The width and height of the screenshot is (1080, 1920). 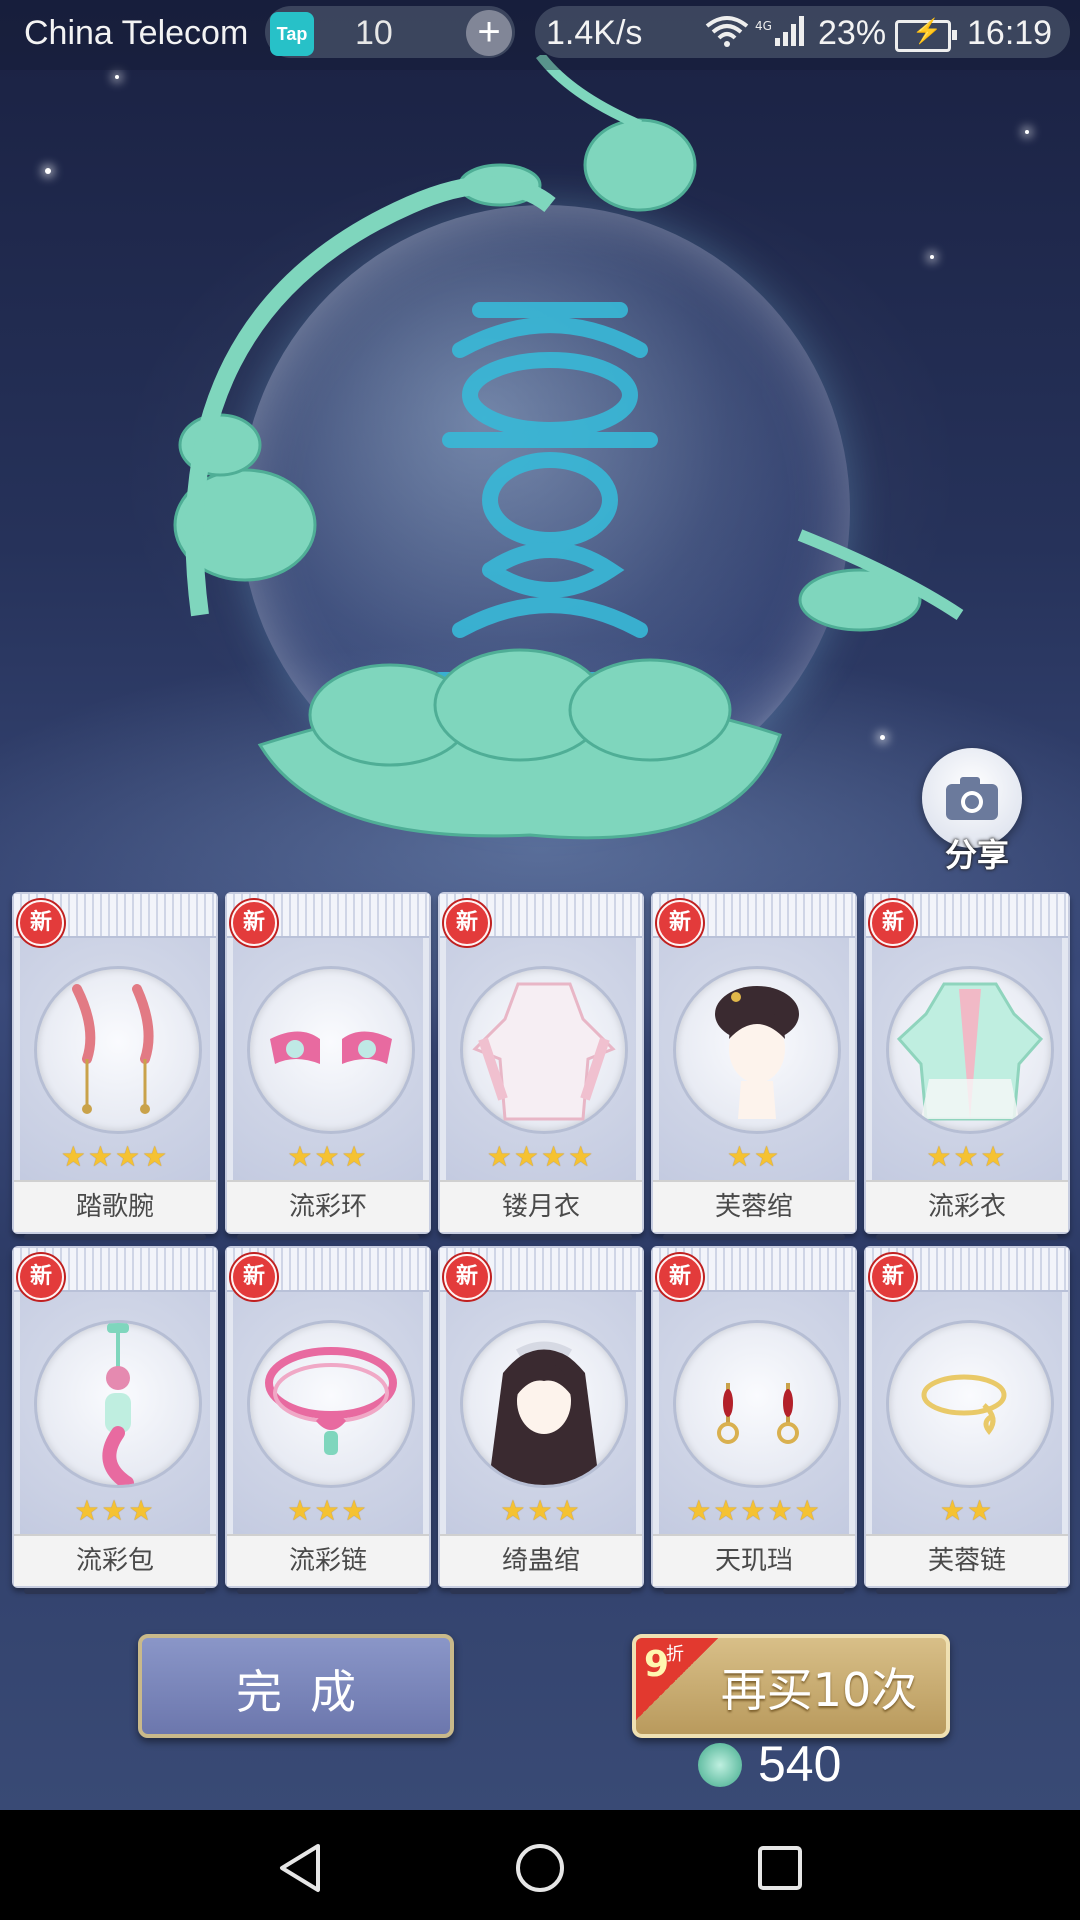 I want to click on net-speed: 1.4K/s, so click(x=594, y=33).